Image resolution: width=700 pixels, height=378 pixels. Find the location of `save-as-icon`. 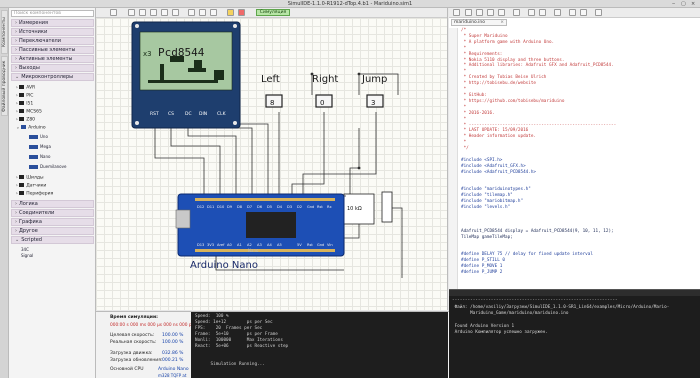

save-as-icon is located at coordinates (501, 12).